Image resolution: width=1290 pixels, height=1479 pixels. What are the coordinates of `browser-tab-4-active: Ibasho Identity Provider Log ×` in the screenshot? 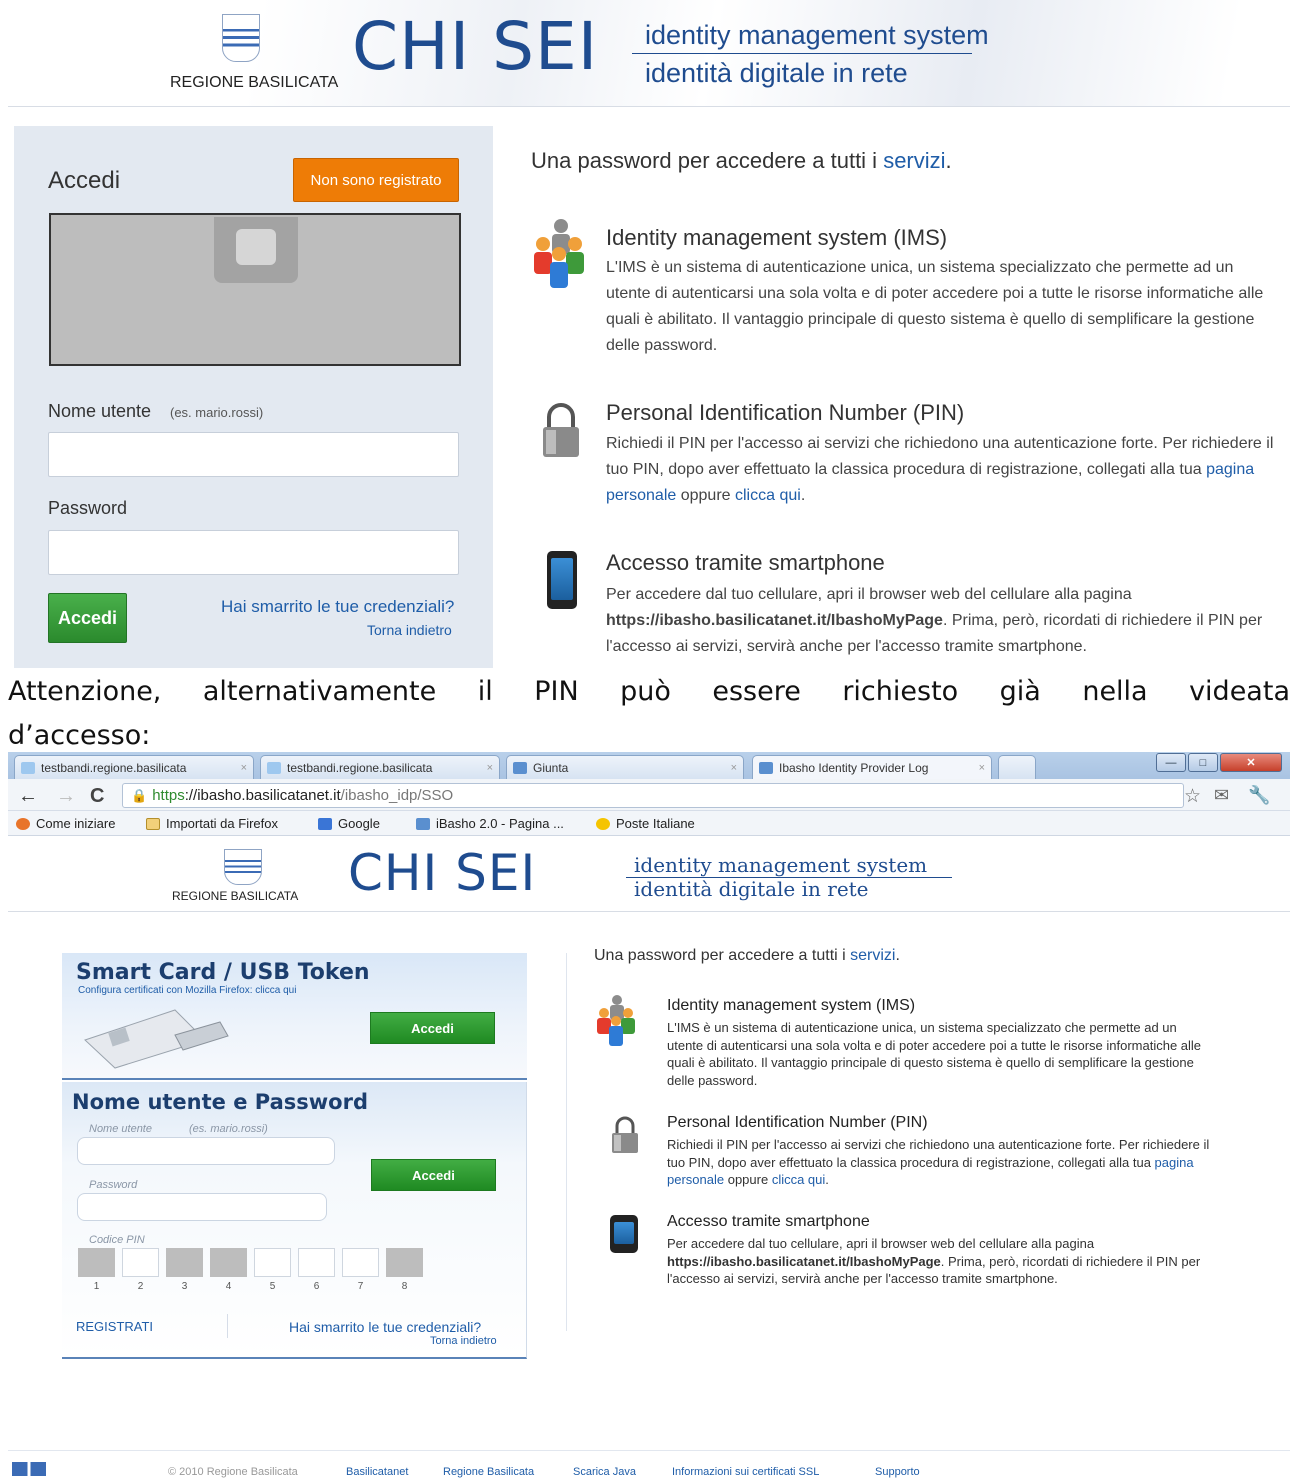 It's located at (872, 767).